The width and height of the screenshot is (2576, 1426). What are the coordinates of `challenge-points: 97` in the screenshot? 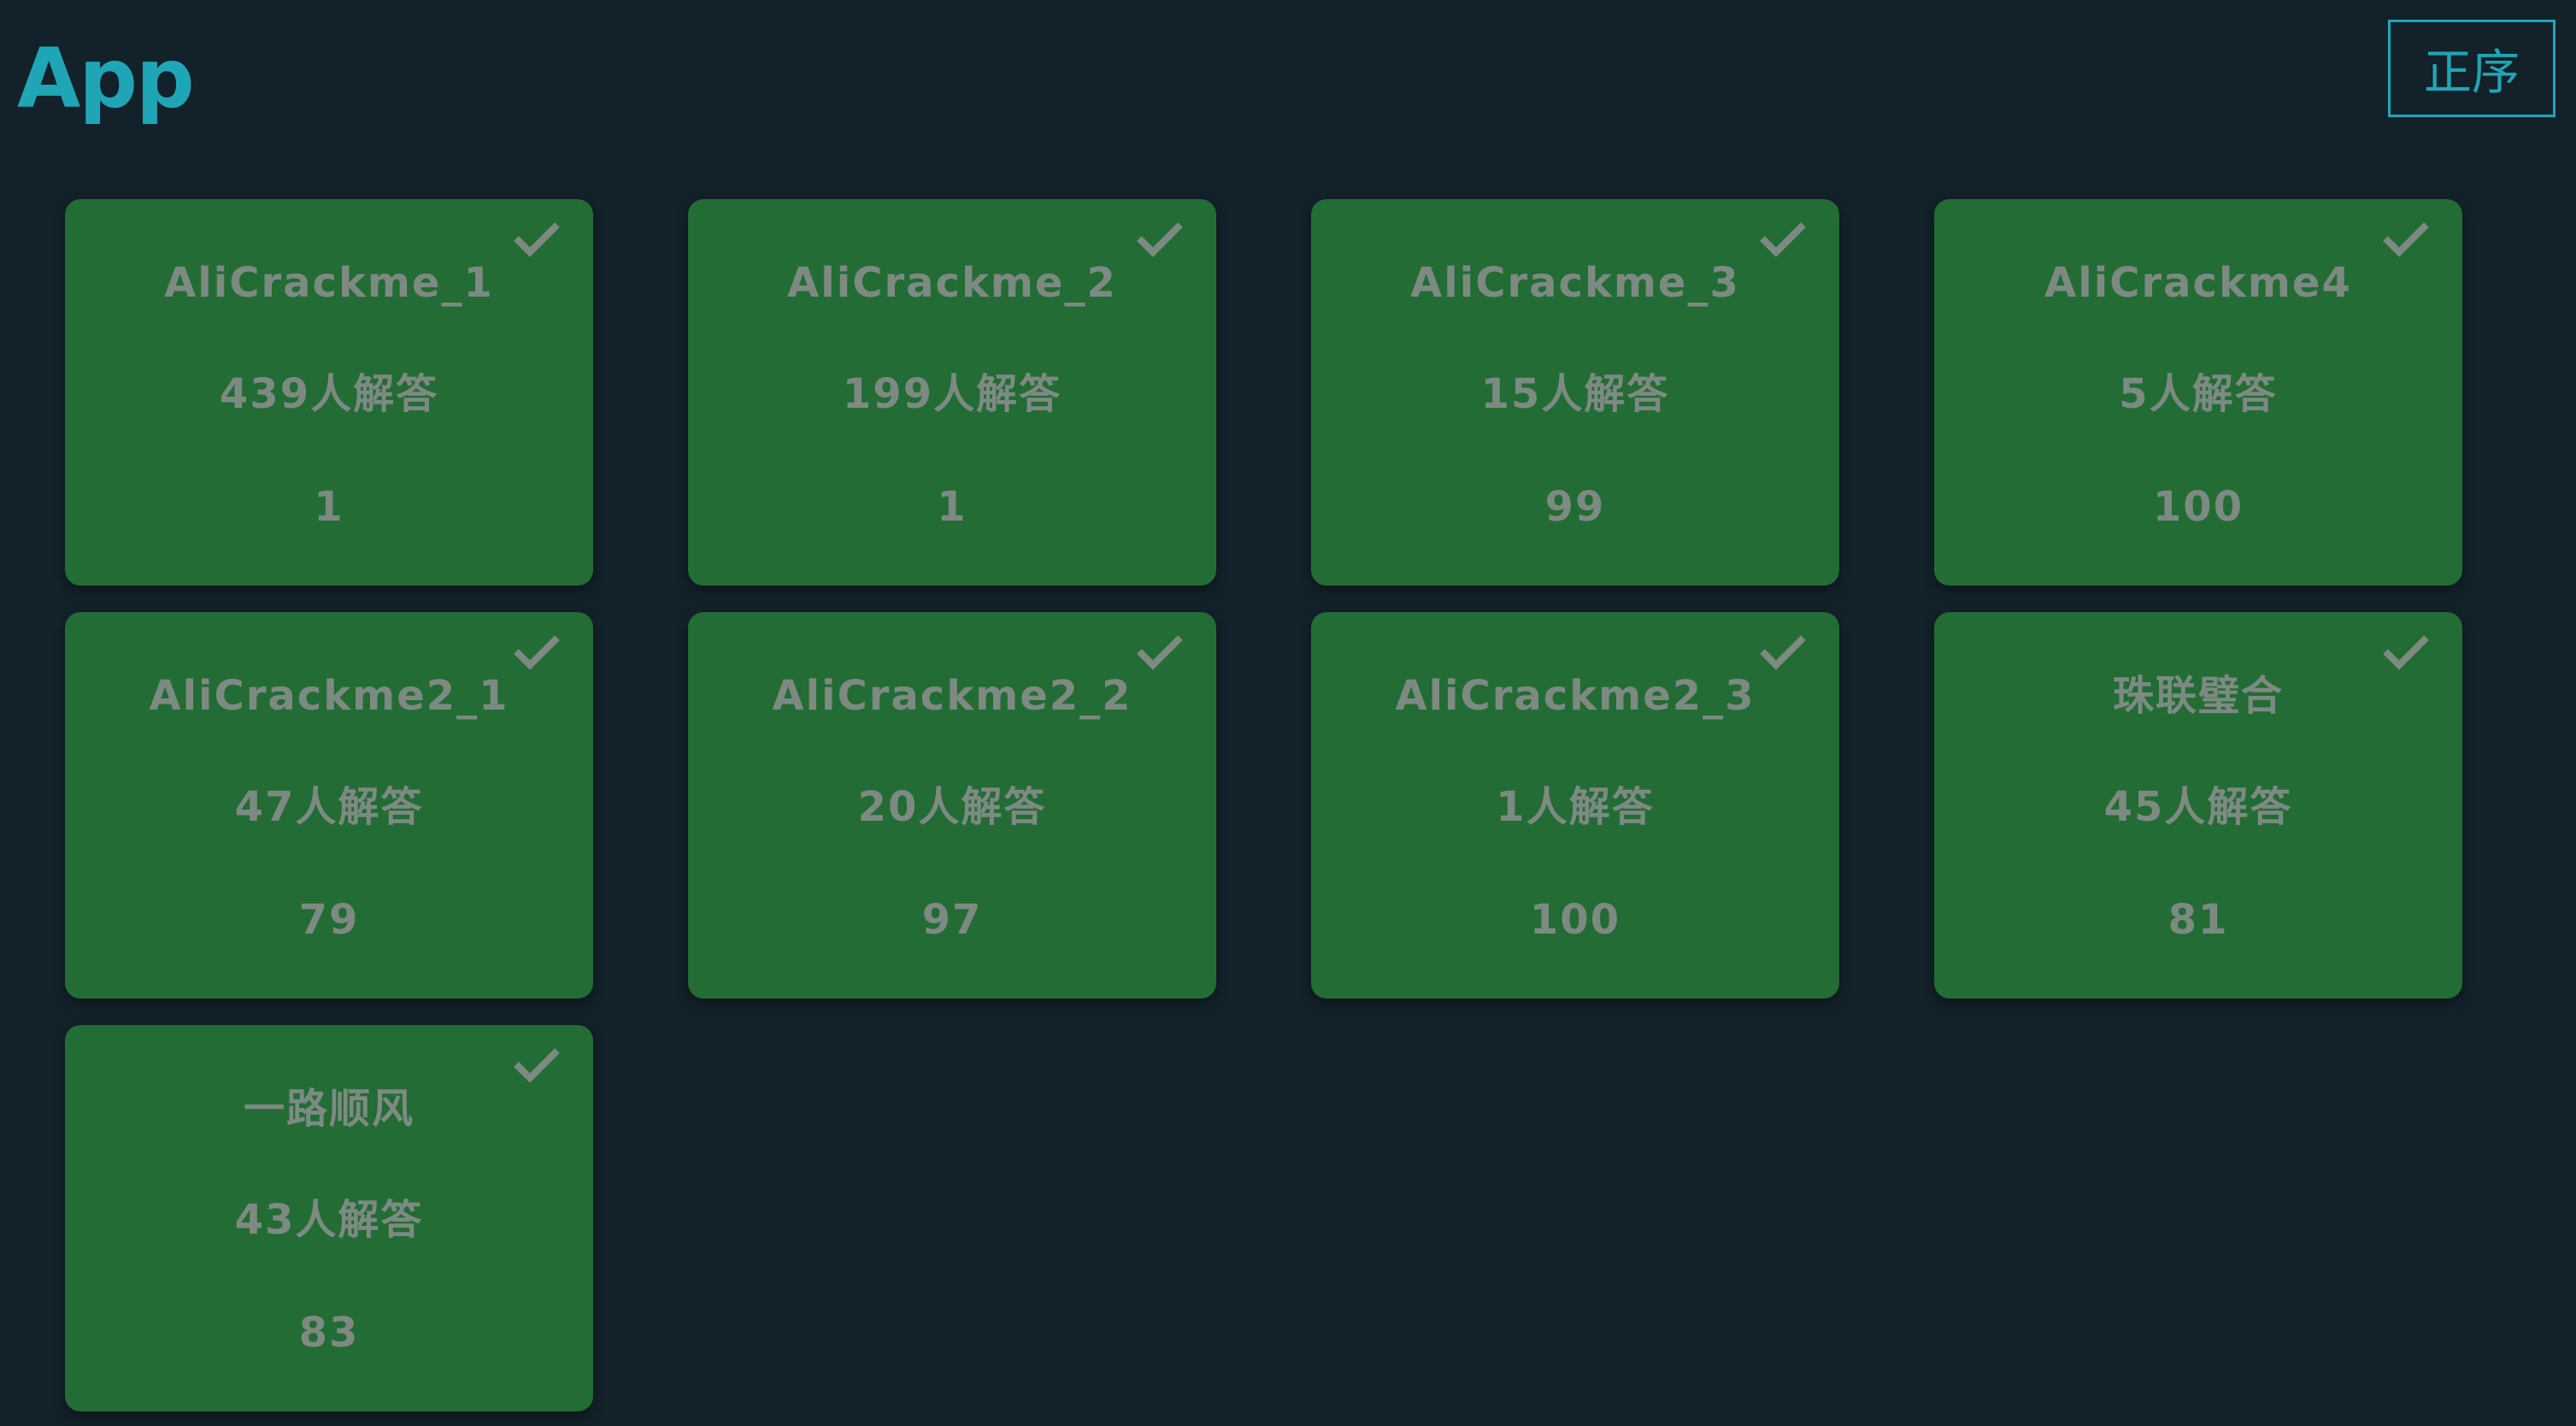 It's located at (952, 920).